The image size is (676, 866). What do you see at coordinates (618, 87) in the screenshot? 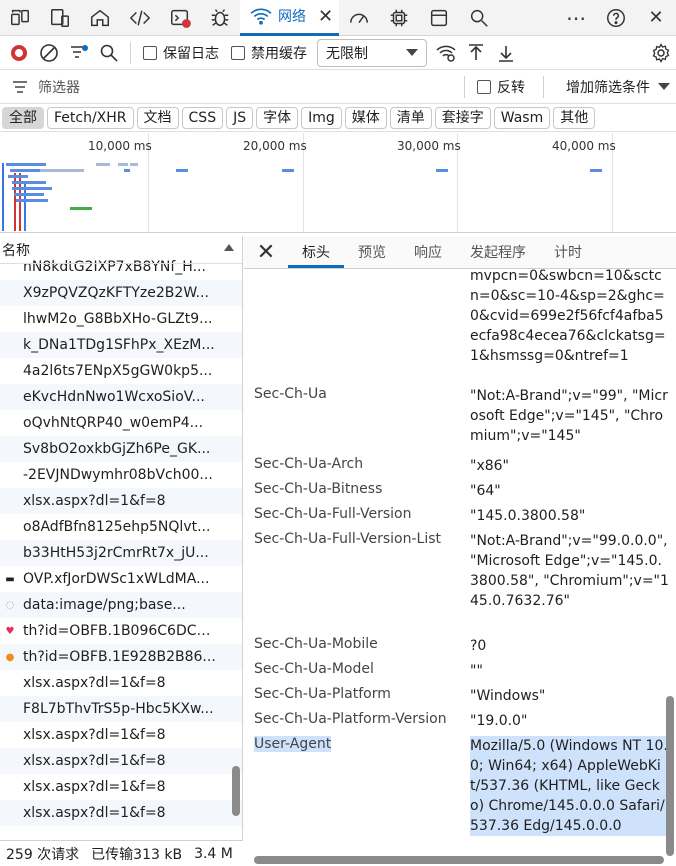
I see `more-filters-dropdown: 增加筛选条件` at bounding box center [618, 87].